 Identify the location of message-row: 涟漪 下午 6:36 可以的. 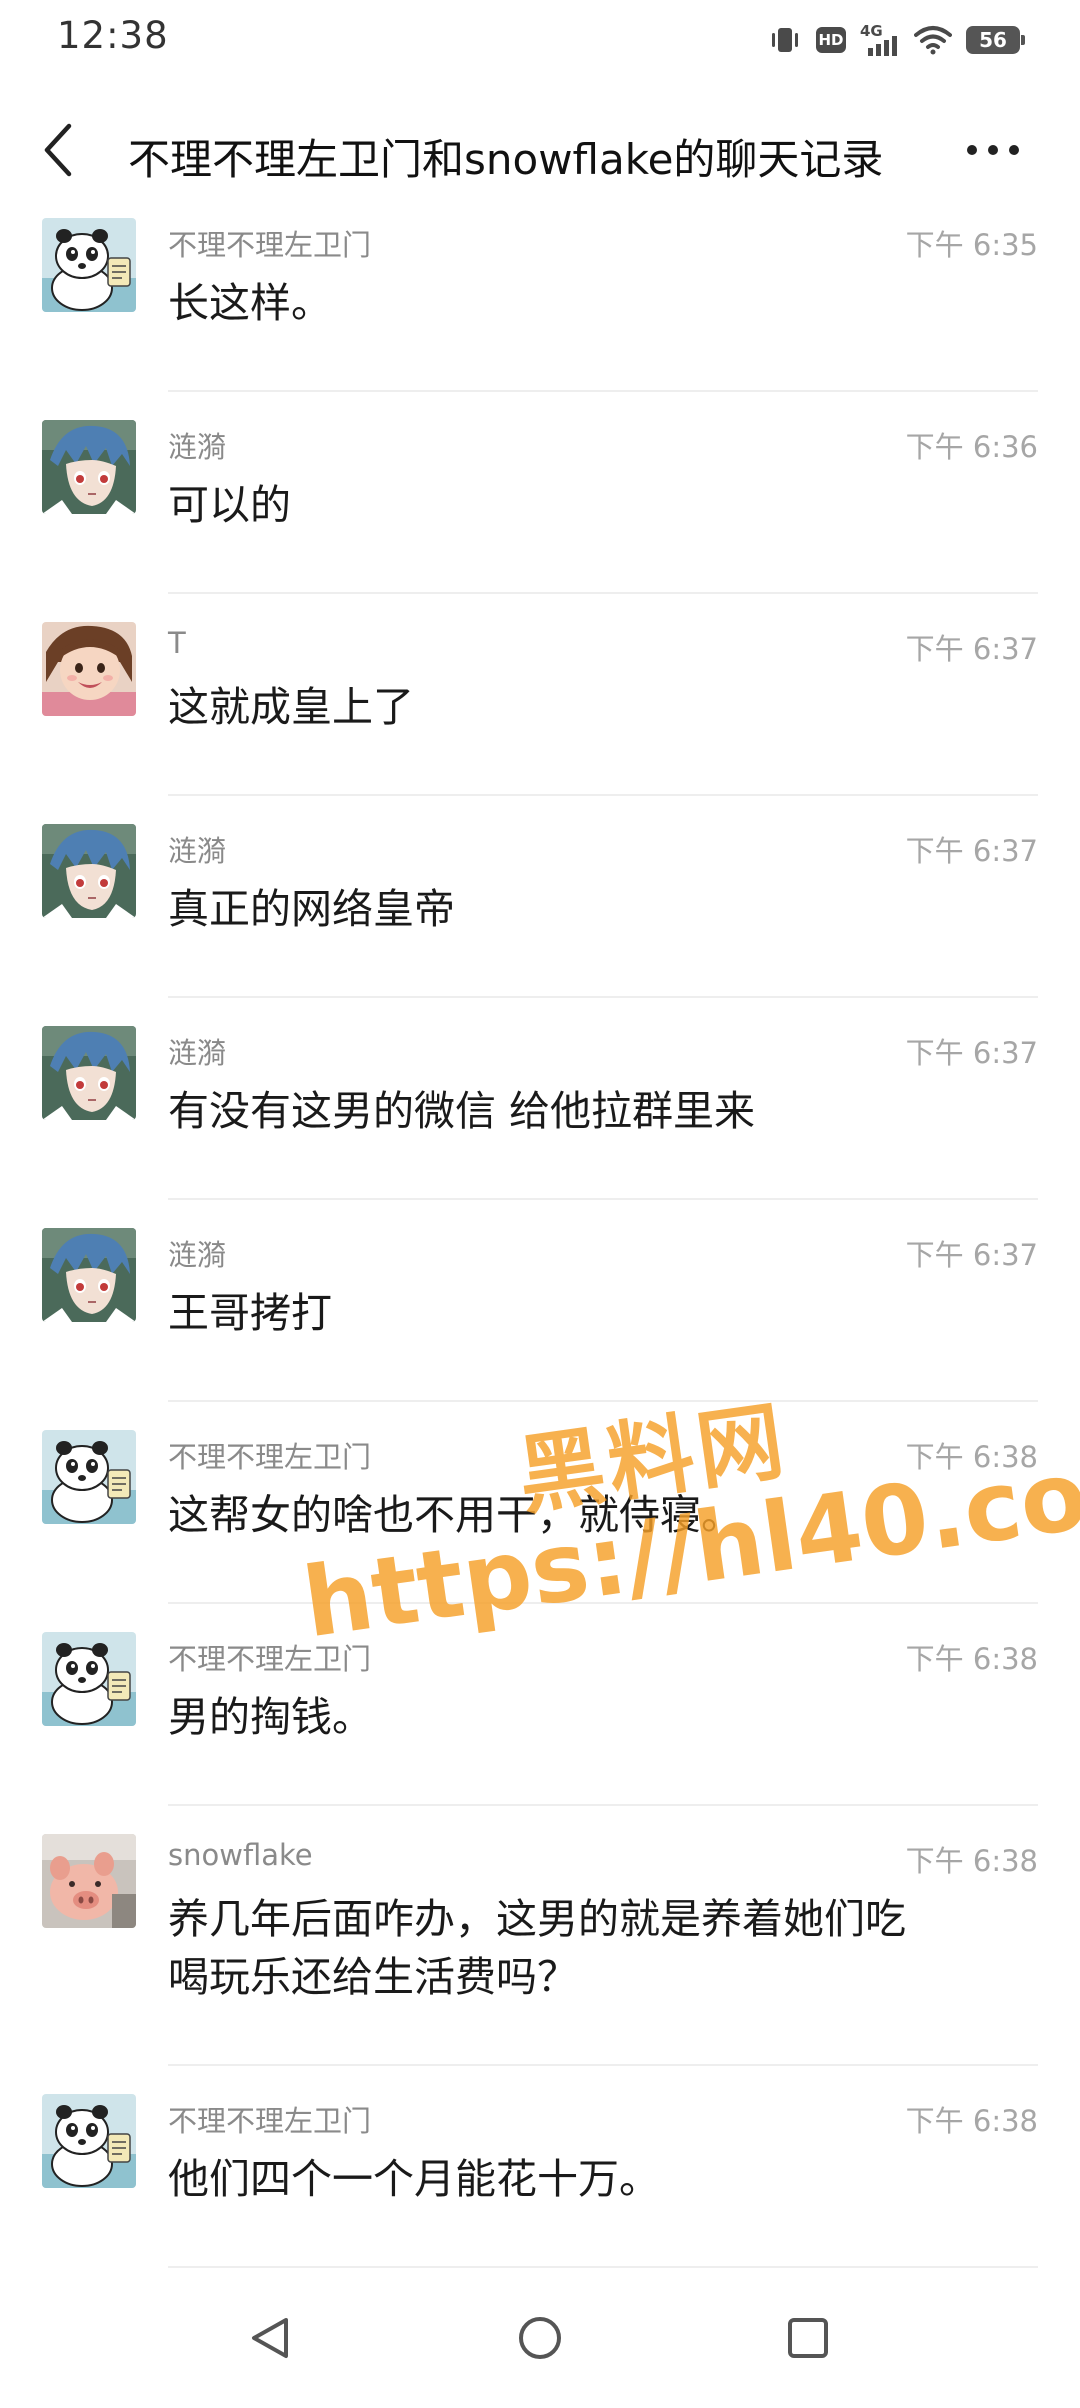
(540, 521).